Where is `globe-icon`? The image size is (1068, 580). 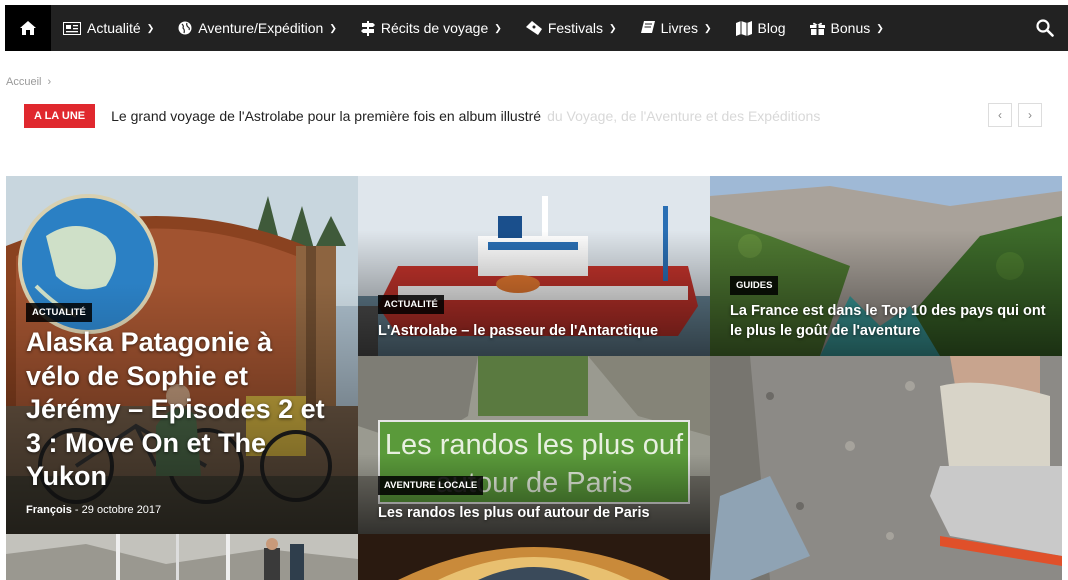 globe-icon is located at coordinates (185, 28).